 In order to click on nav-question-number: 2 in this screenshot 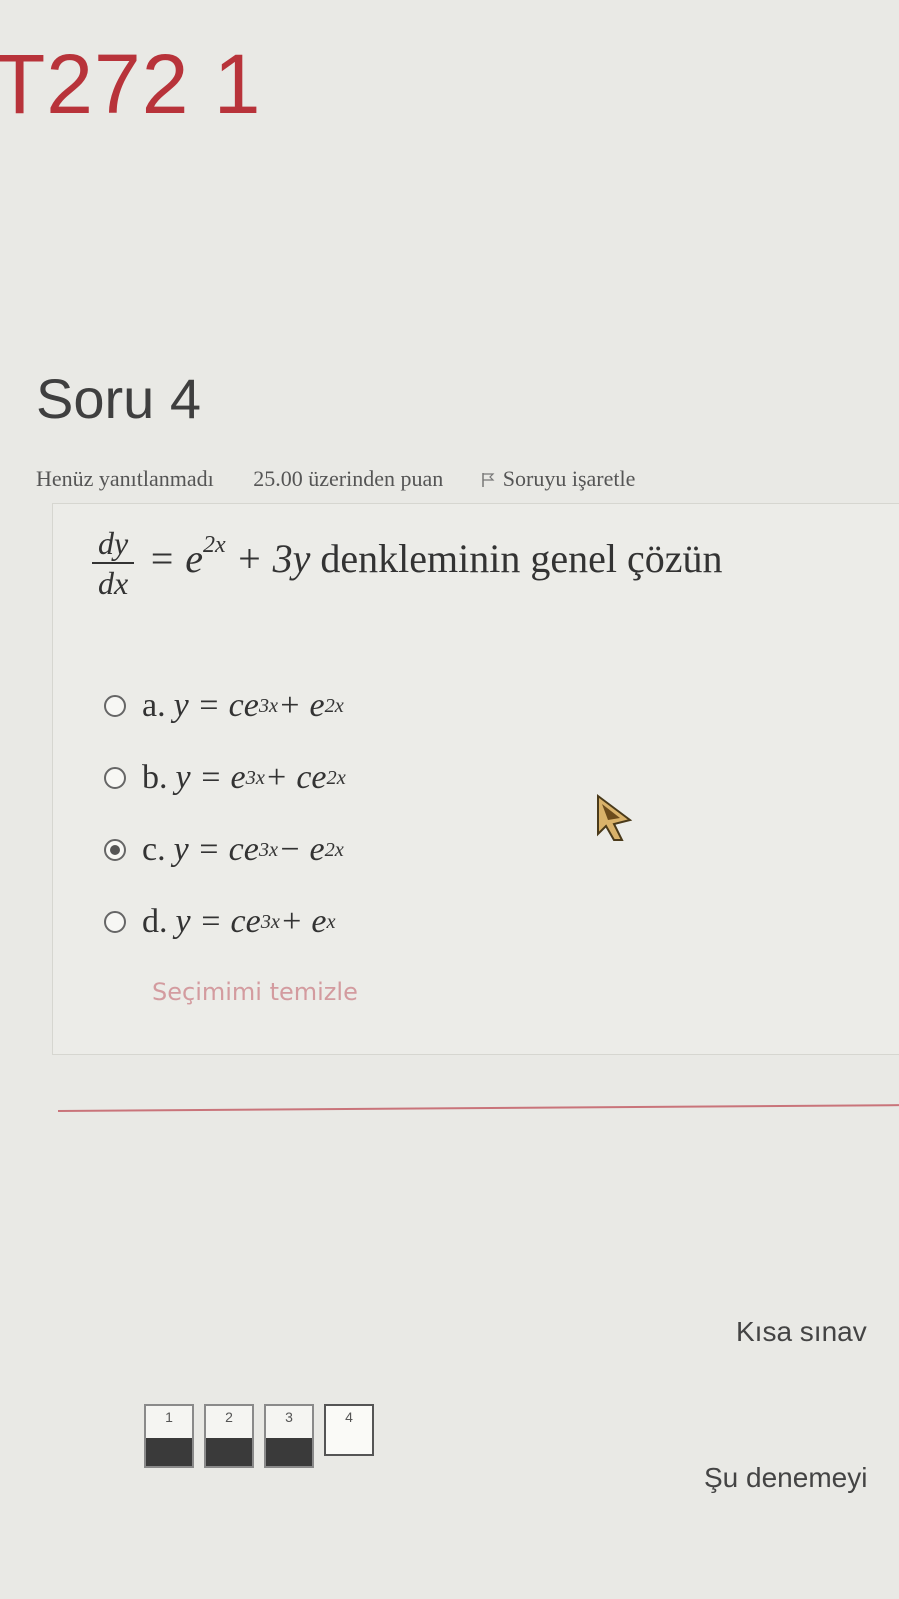, I will do `click(229, 1417)`.